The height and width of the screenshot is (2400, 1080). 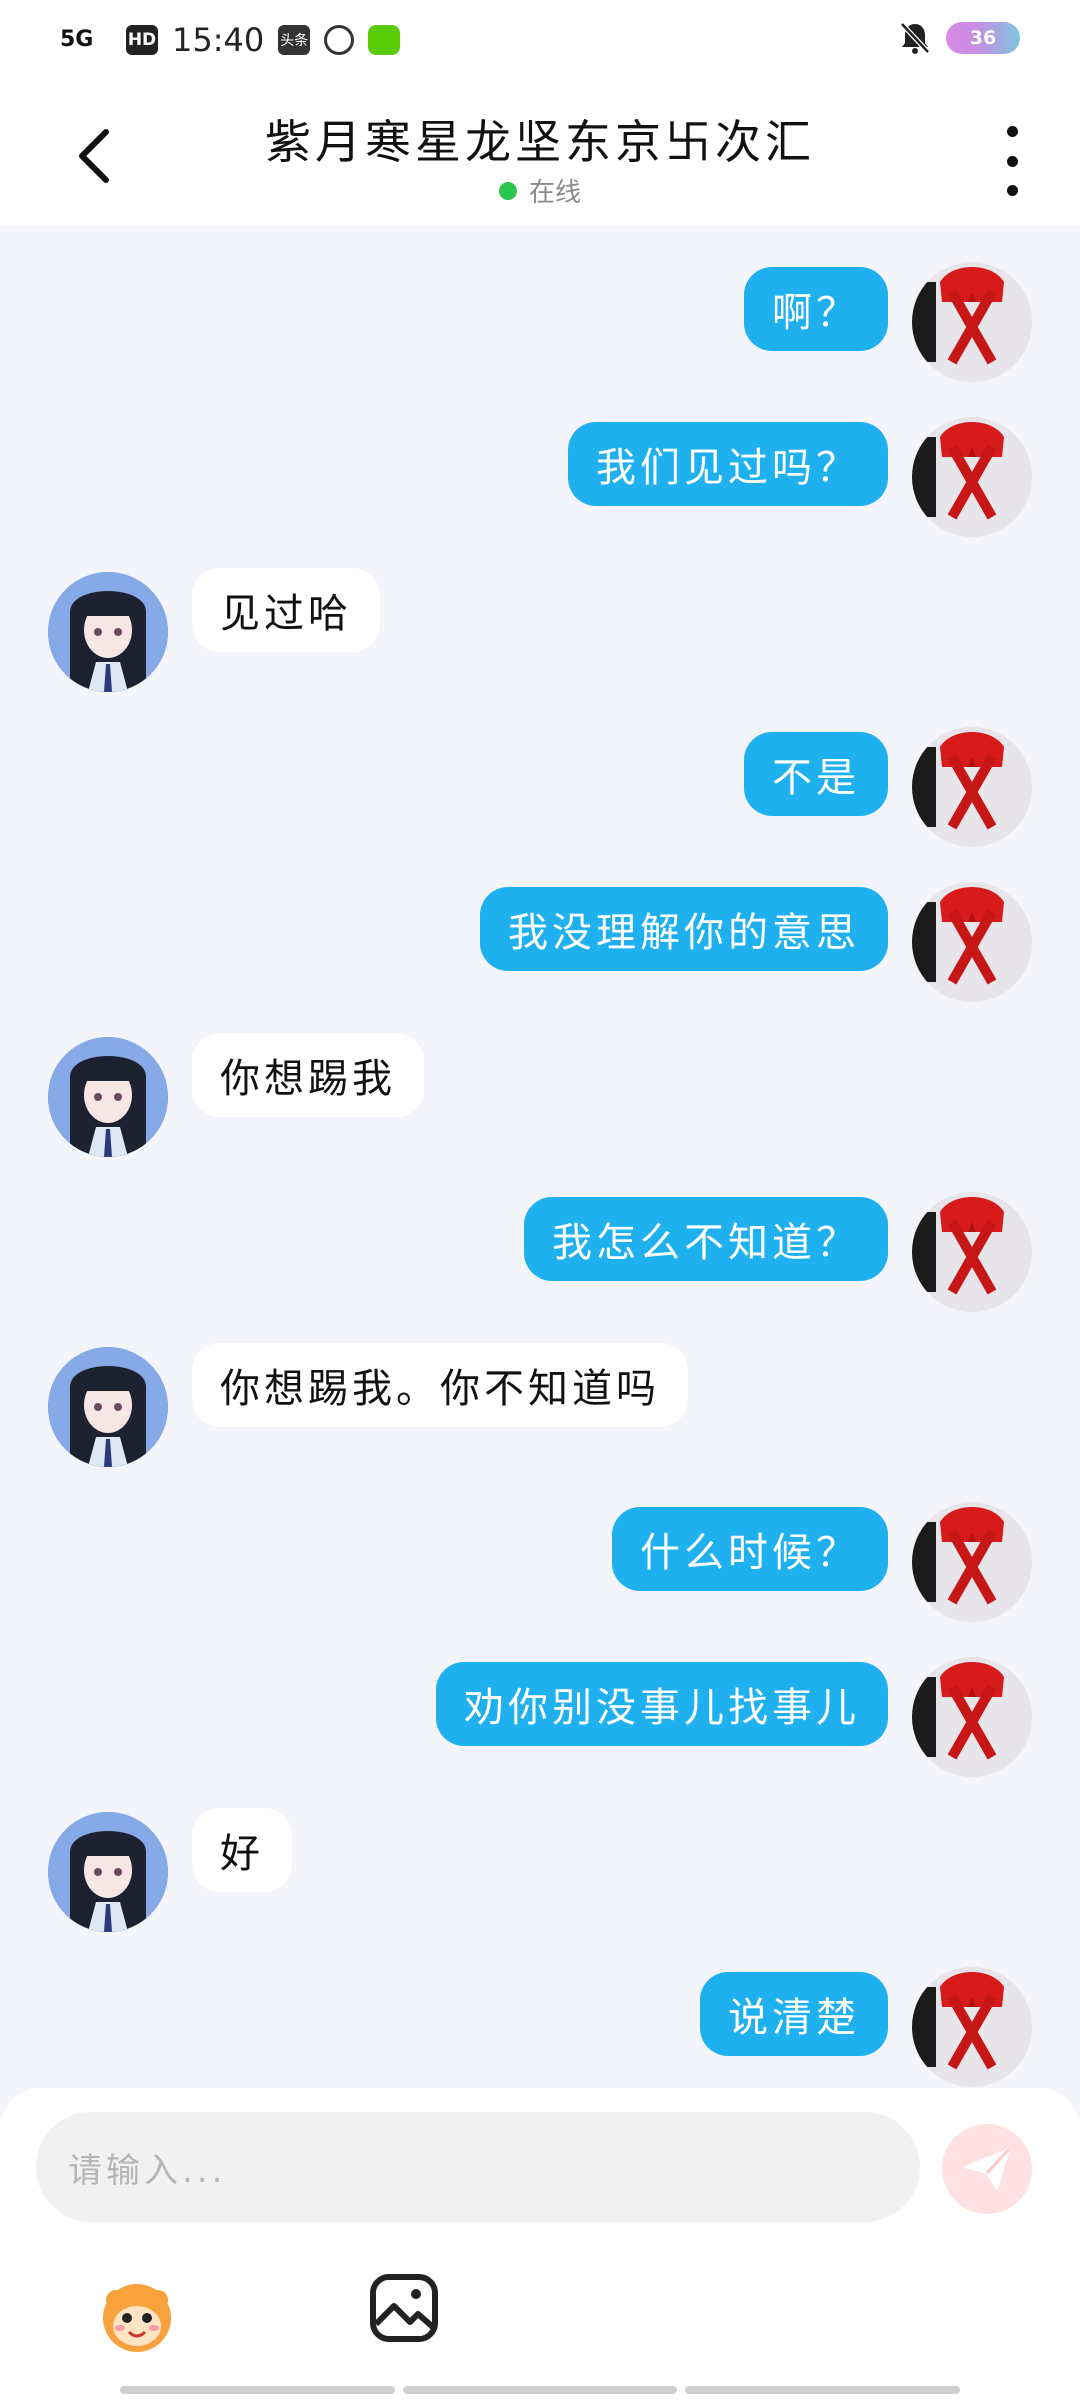 What do you see at coordinates (540, 40) in the screenshot?
I see `status-bar: 5G HD 15:40 头条 36` at bounding box center [540, 40].